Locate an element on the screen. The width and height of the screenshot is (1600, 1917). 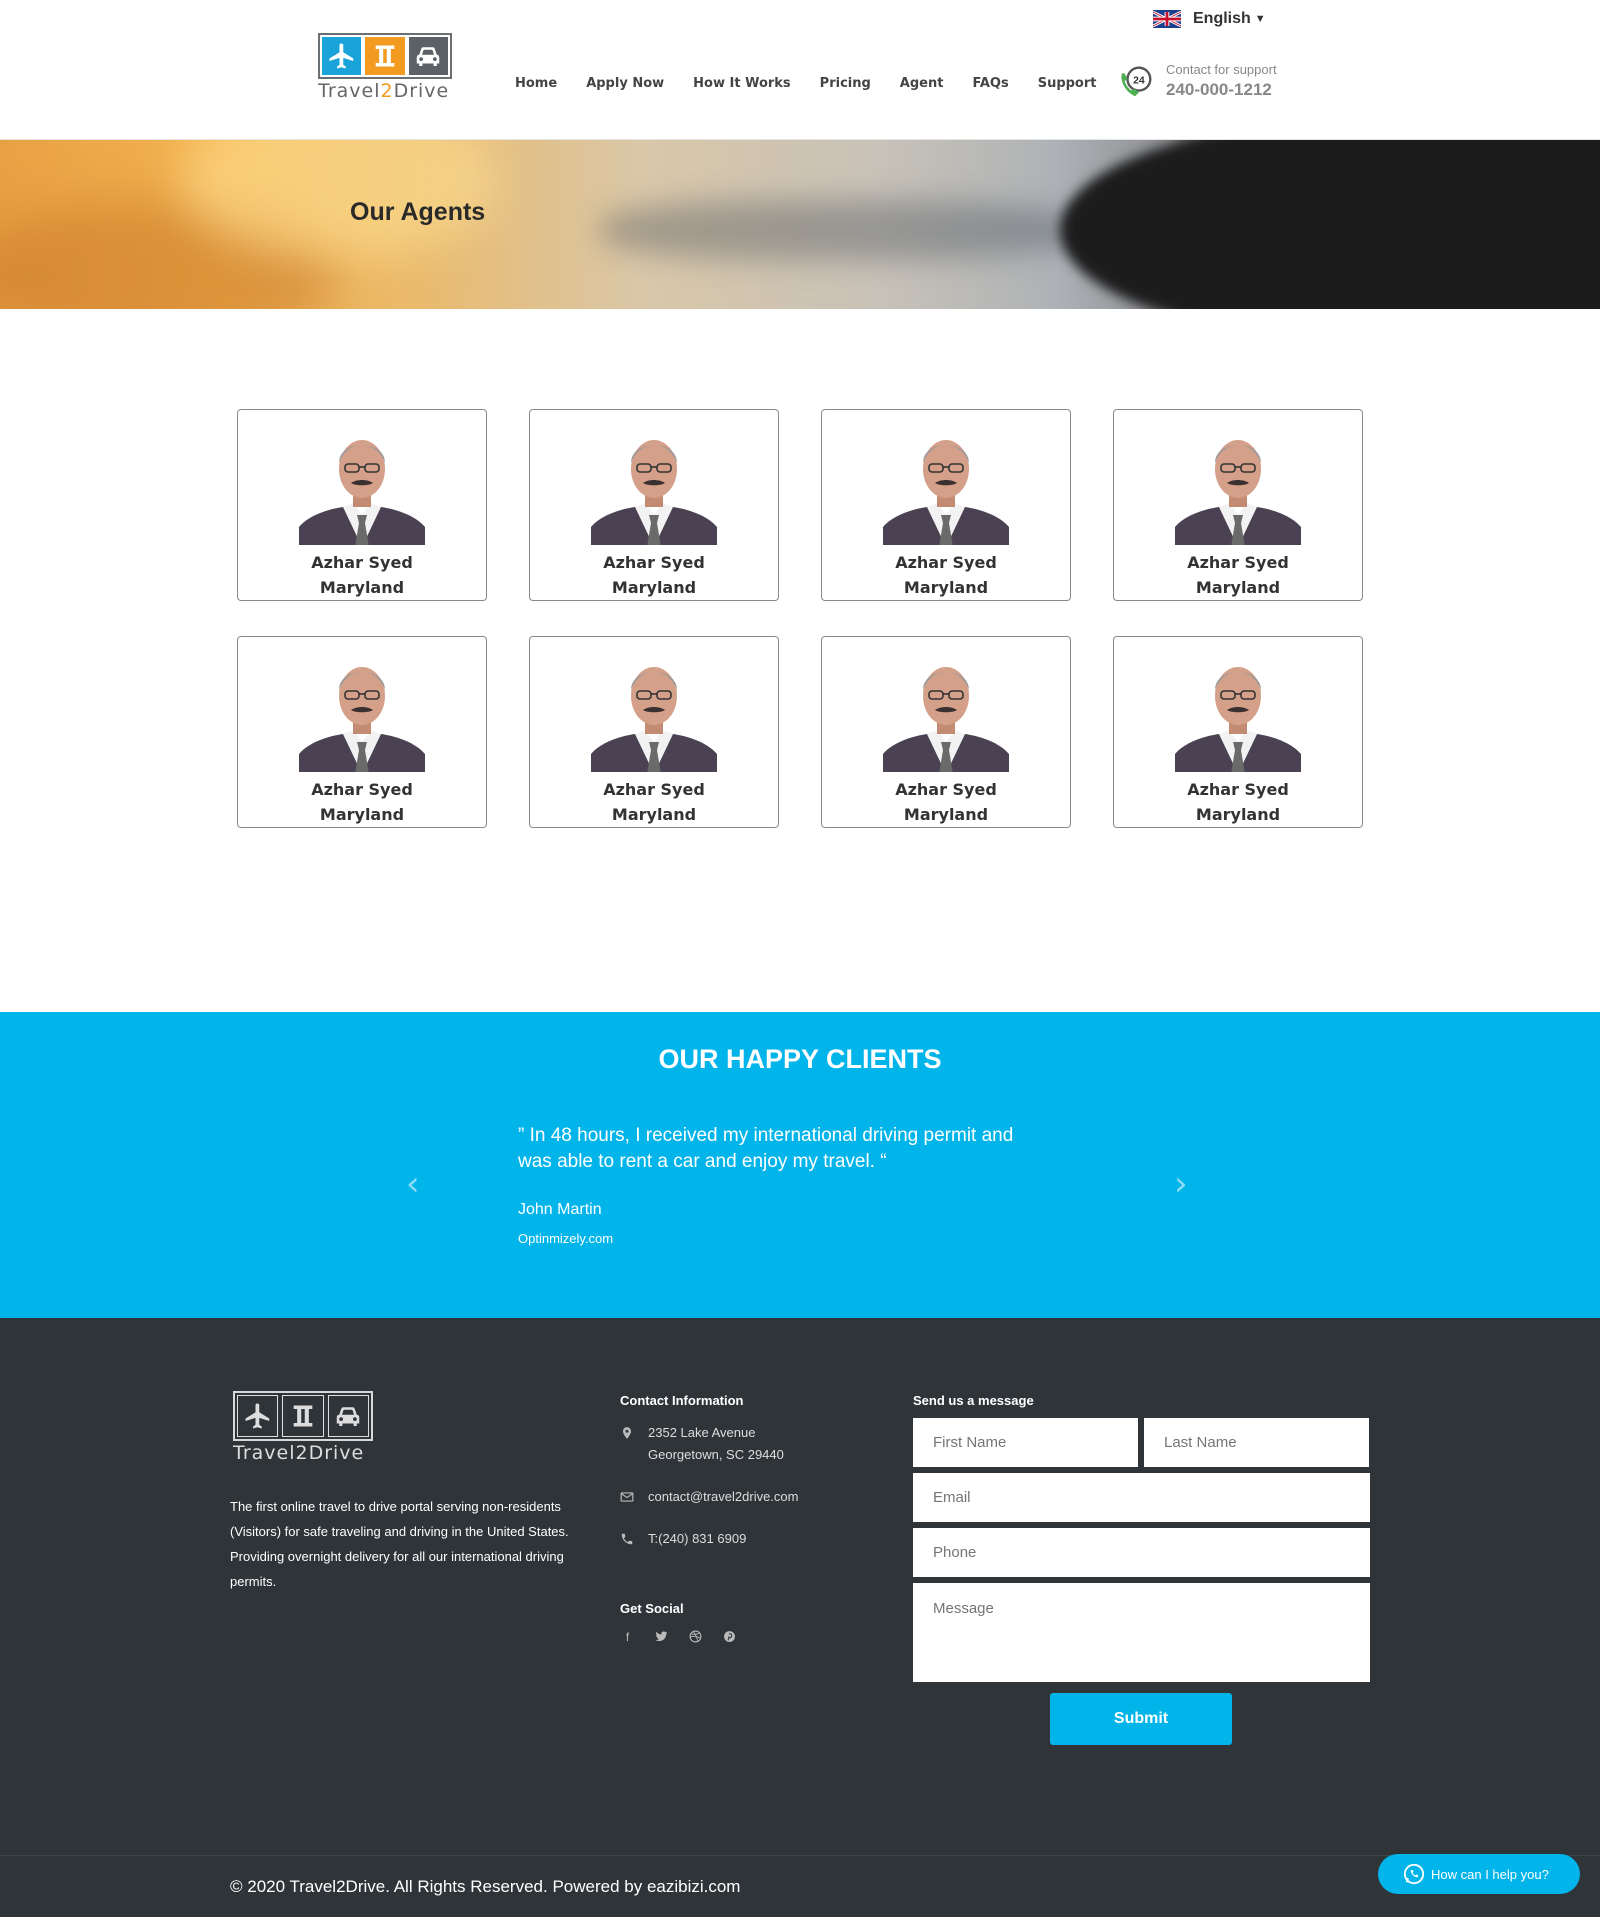
uk-flag-icon is located at coordinates (1167, 19).